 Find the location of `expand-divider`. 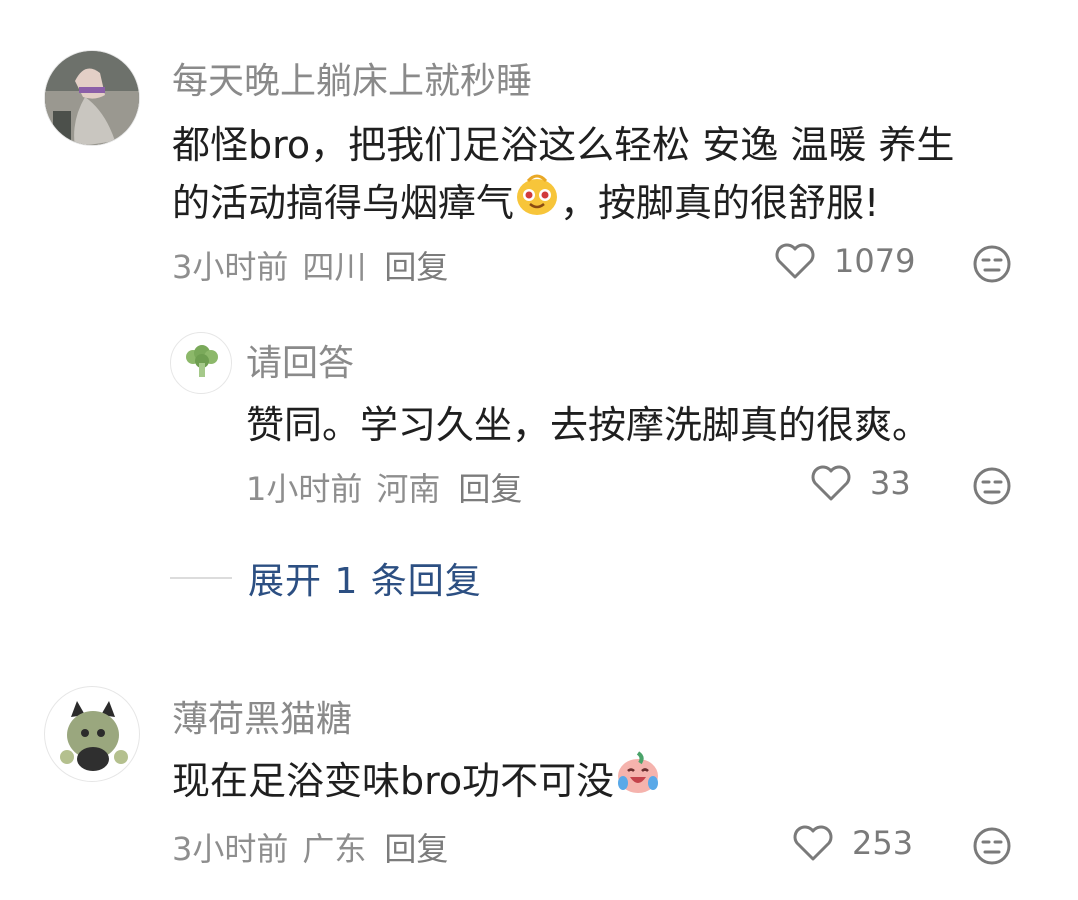

expand-divider is located at coordinates (201, 578).